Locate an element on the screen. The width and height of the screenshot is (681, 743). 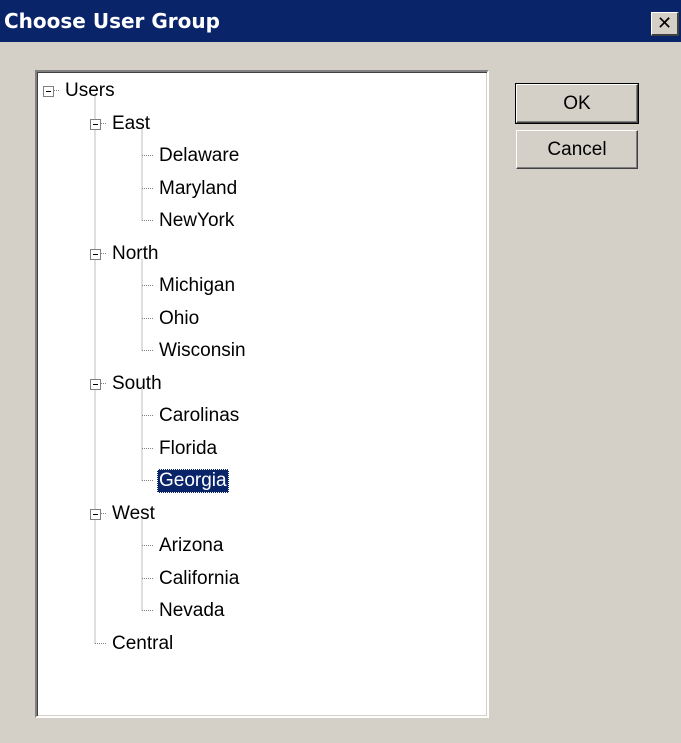
tree-node-users: Users is located at coordinates (90, 91).